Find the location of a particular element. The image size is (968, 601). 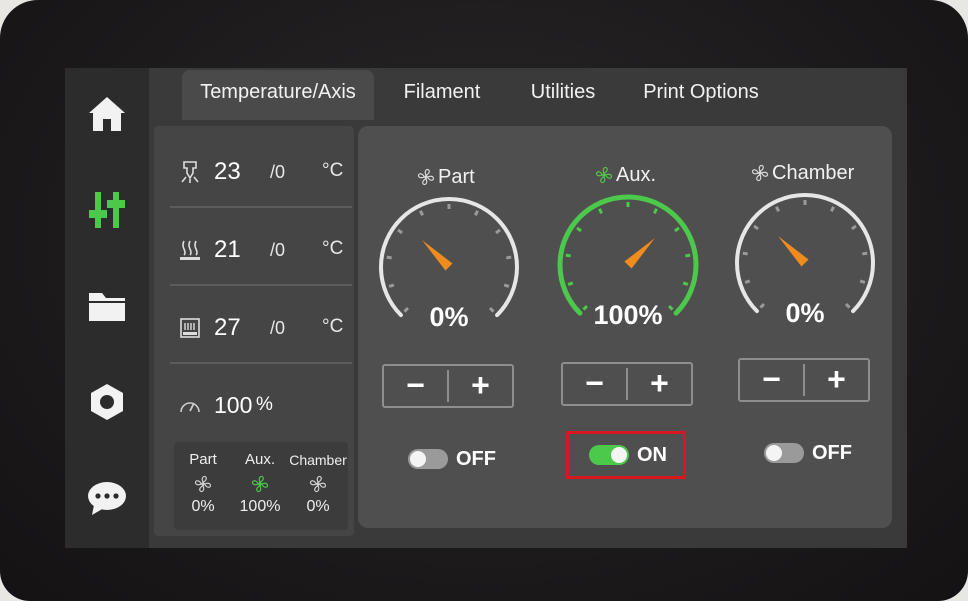

speed-unit: % is located at coordinates (264, 404).